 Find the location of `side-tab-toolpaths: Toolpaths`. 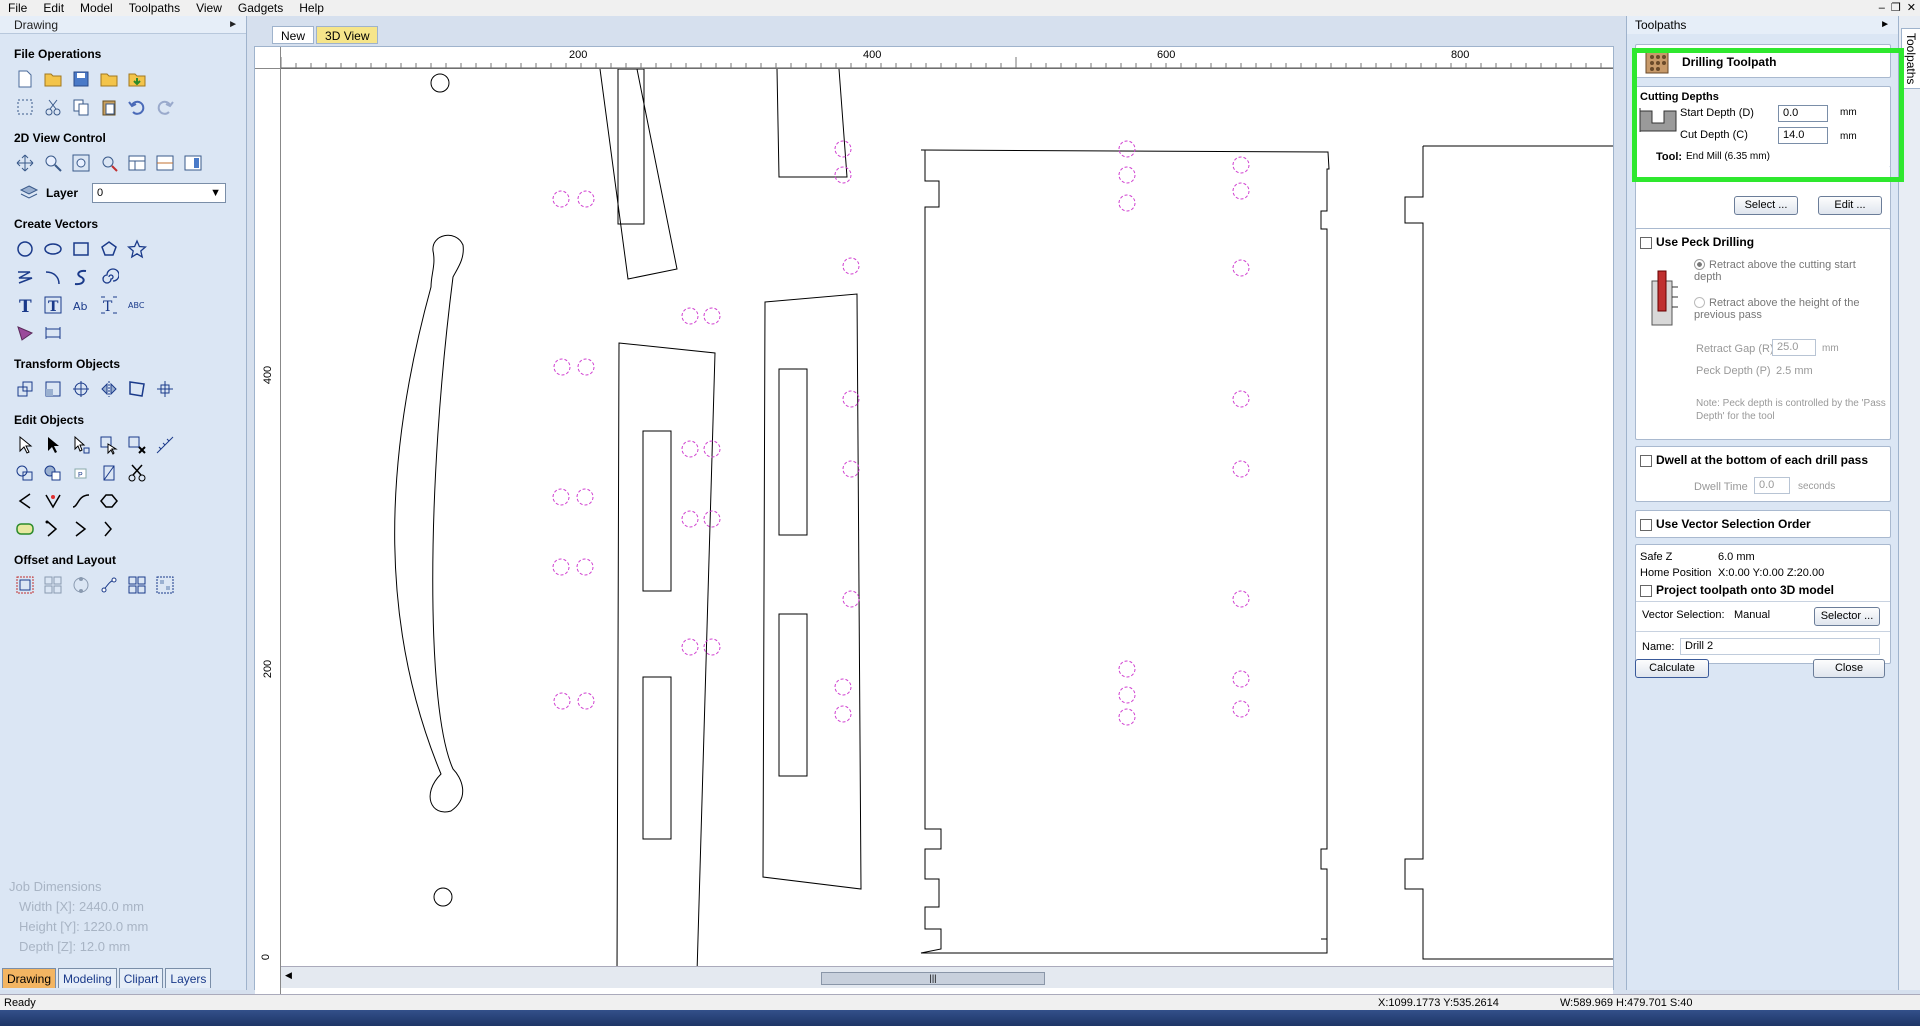

side-tab-toolpaths: Toolpaths is located at coordinates (1910, 59).